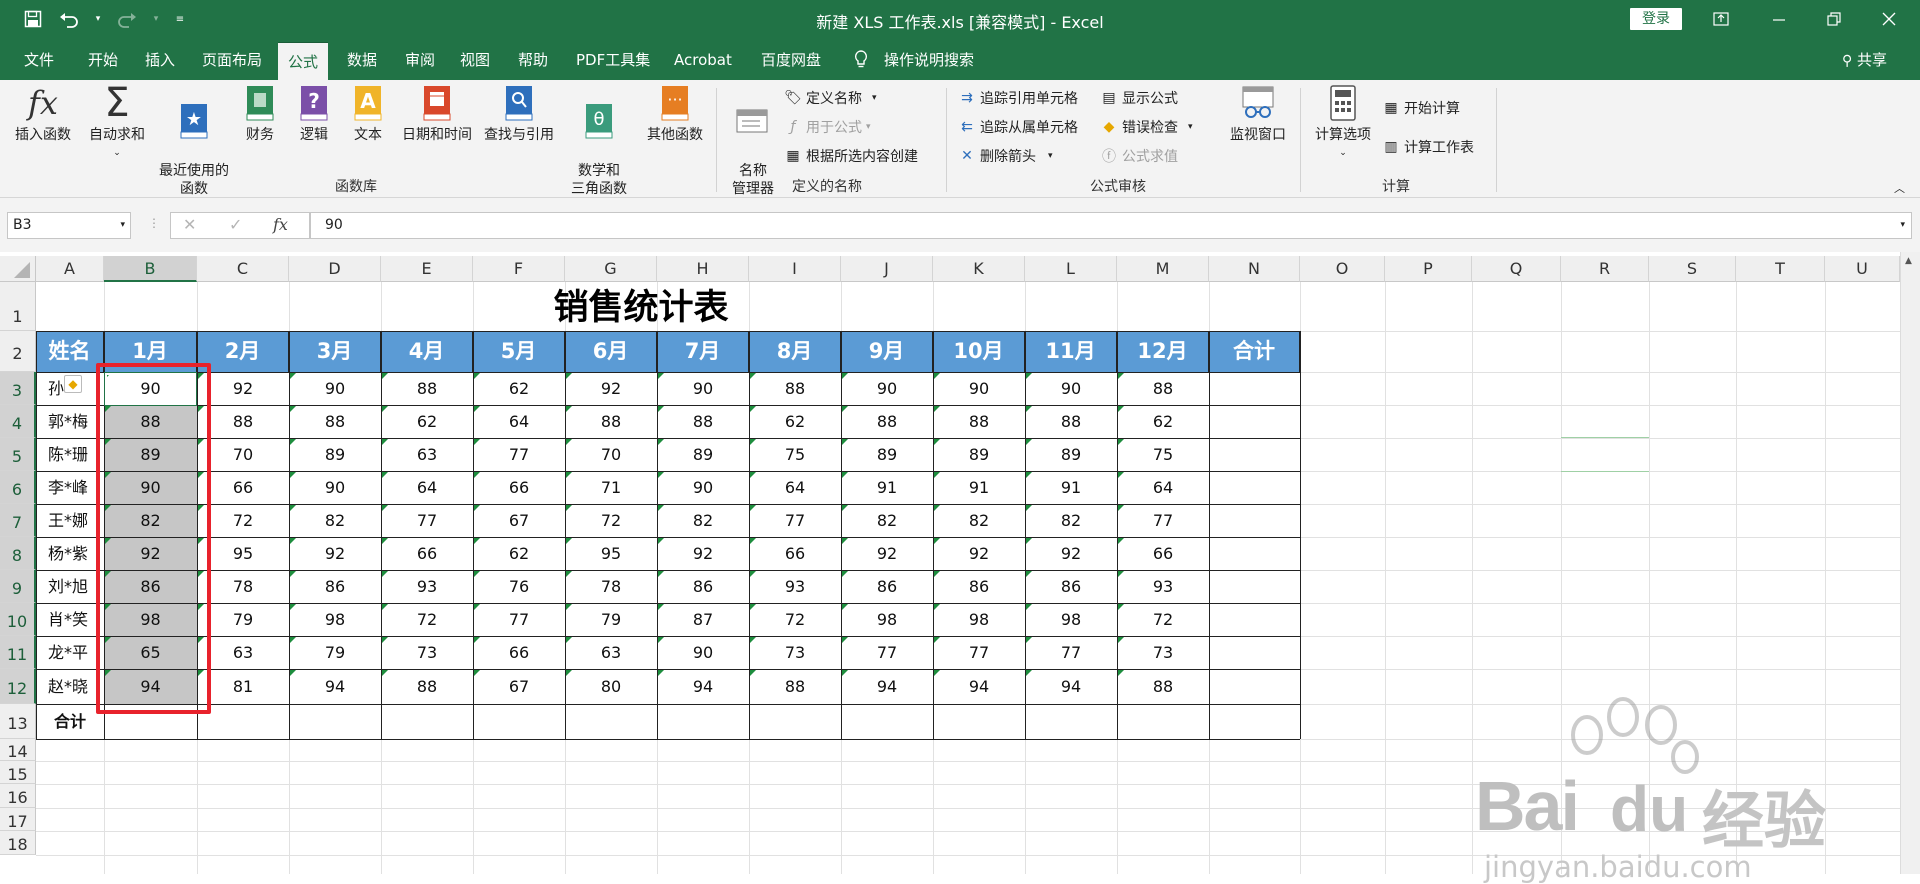  I want to click on column-header-q: Q, so click(1516, 269).